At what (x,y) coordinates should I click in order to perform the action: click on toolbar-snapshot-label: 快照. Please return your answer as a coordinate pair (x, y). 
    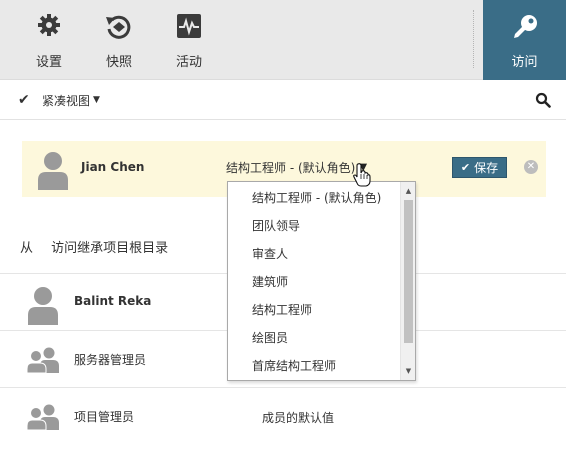
    Looking at the image, I should click on (118, 62).